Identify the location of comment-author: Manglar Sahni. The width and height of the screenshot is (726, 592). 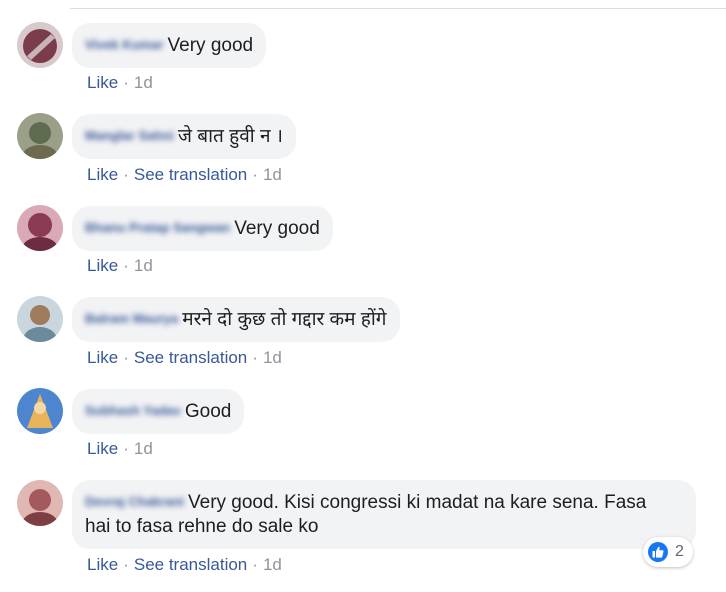
(129, 136).